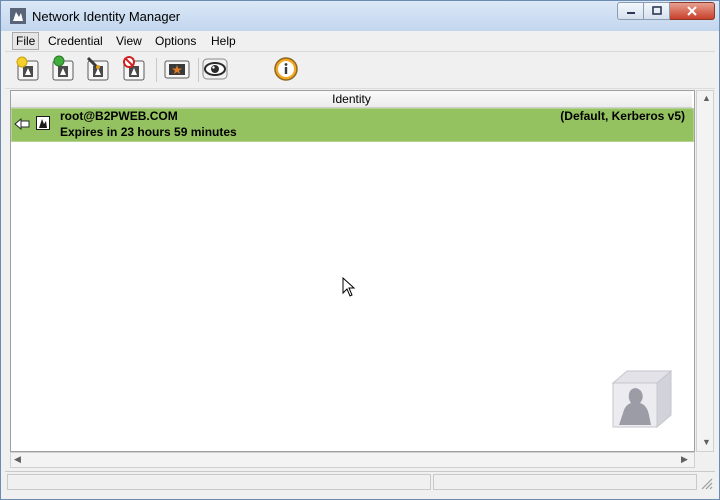 This screenshot has height=500, width=720. Describe the element at coordinates (705, 460) in the screenshot. I see `scroll-corner` at that location.